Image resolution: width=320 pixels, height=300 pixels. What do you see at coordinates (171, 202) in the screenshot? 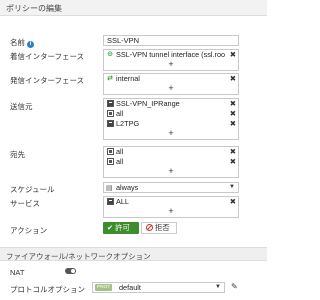
I see `list-item: ALL ✖` at bounding box center [171, 202].